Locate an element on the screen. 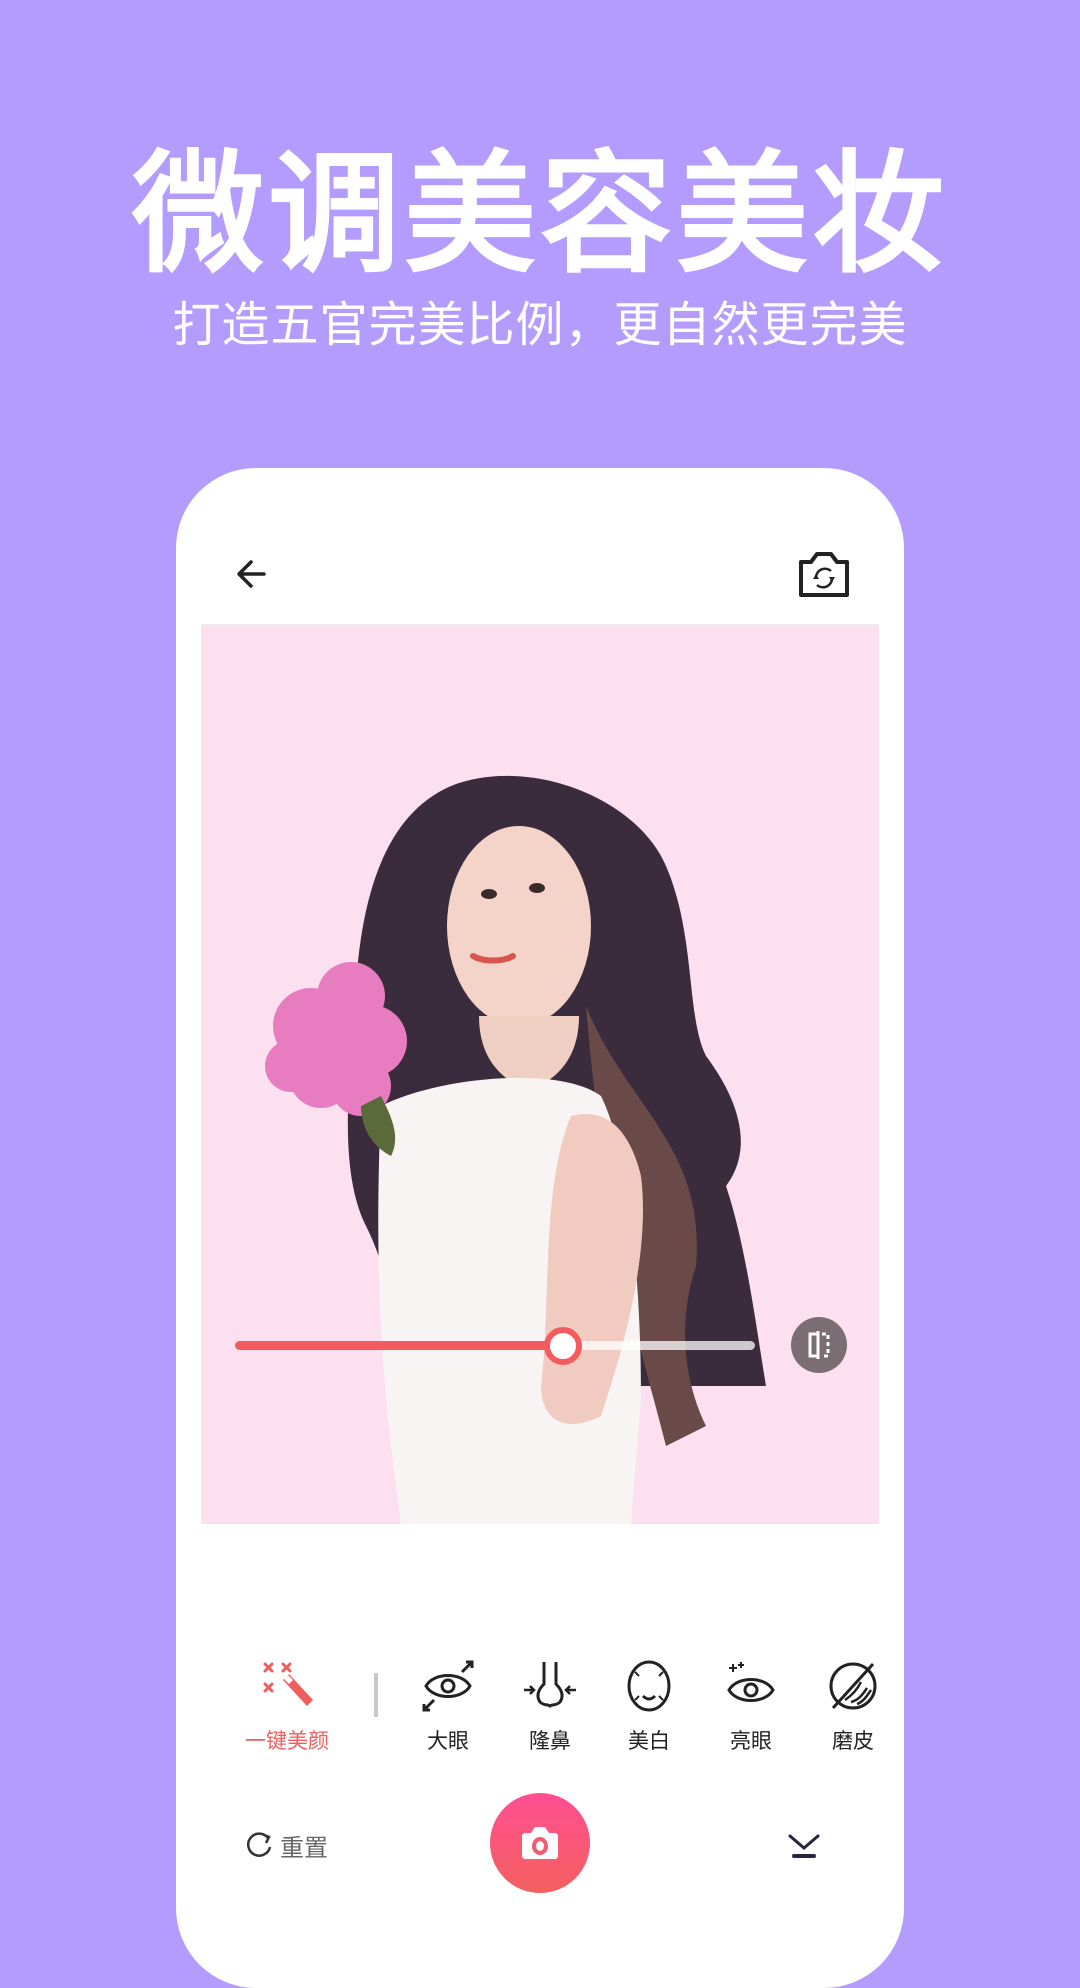  switch-camera-button is located at coordinates (824, 574).